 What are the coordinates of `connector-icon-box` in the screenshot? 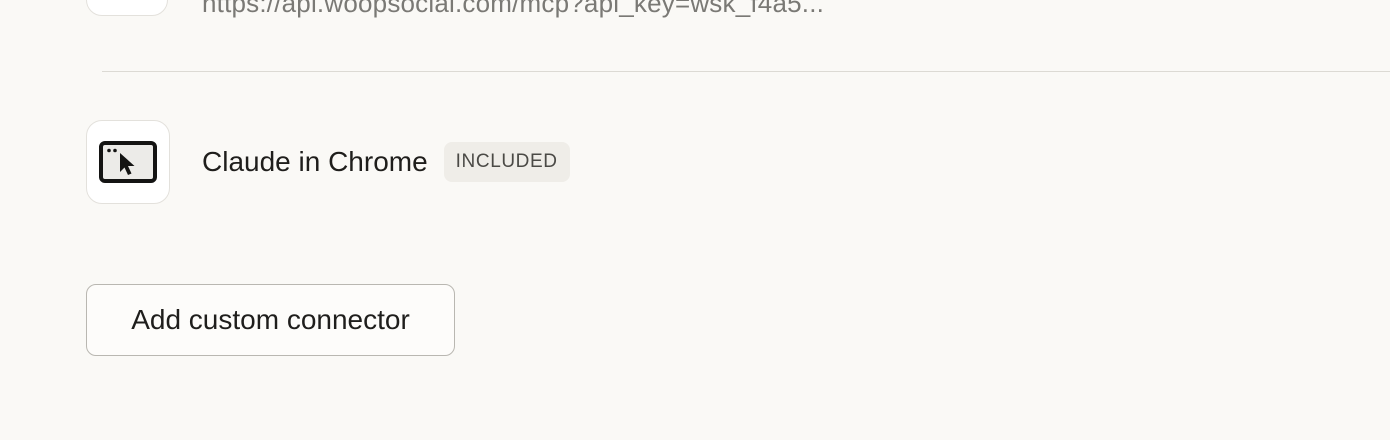 It's located at (128, 162).